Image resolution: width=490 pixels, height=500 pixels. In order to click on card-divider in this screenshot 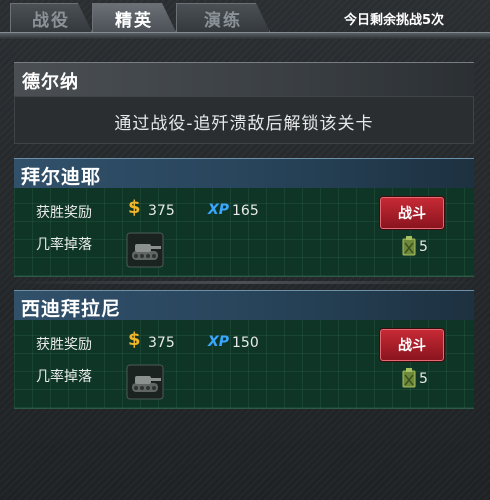, I will do `click(244, 282)`.